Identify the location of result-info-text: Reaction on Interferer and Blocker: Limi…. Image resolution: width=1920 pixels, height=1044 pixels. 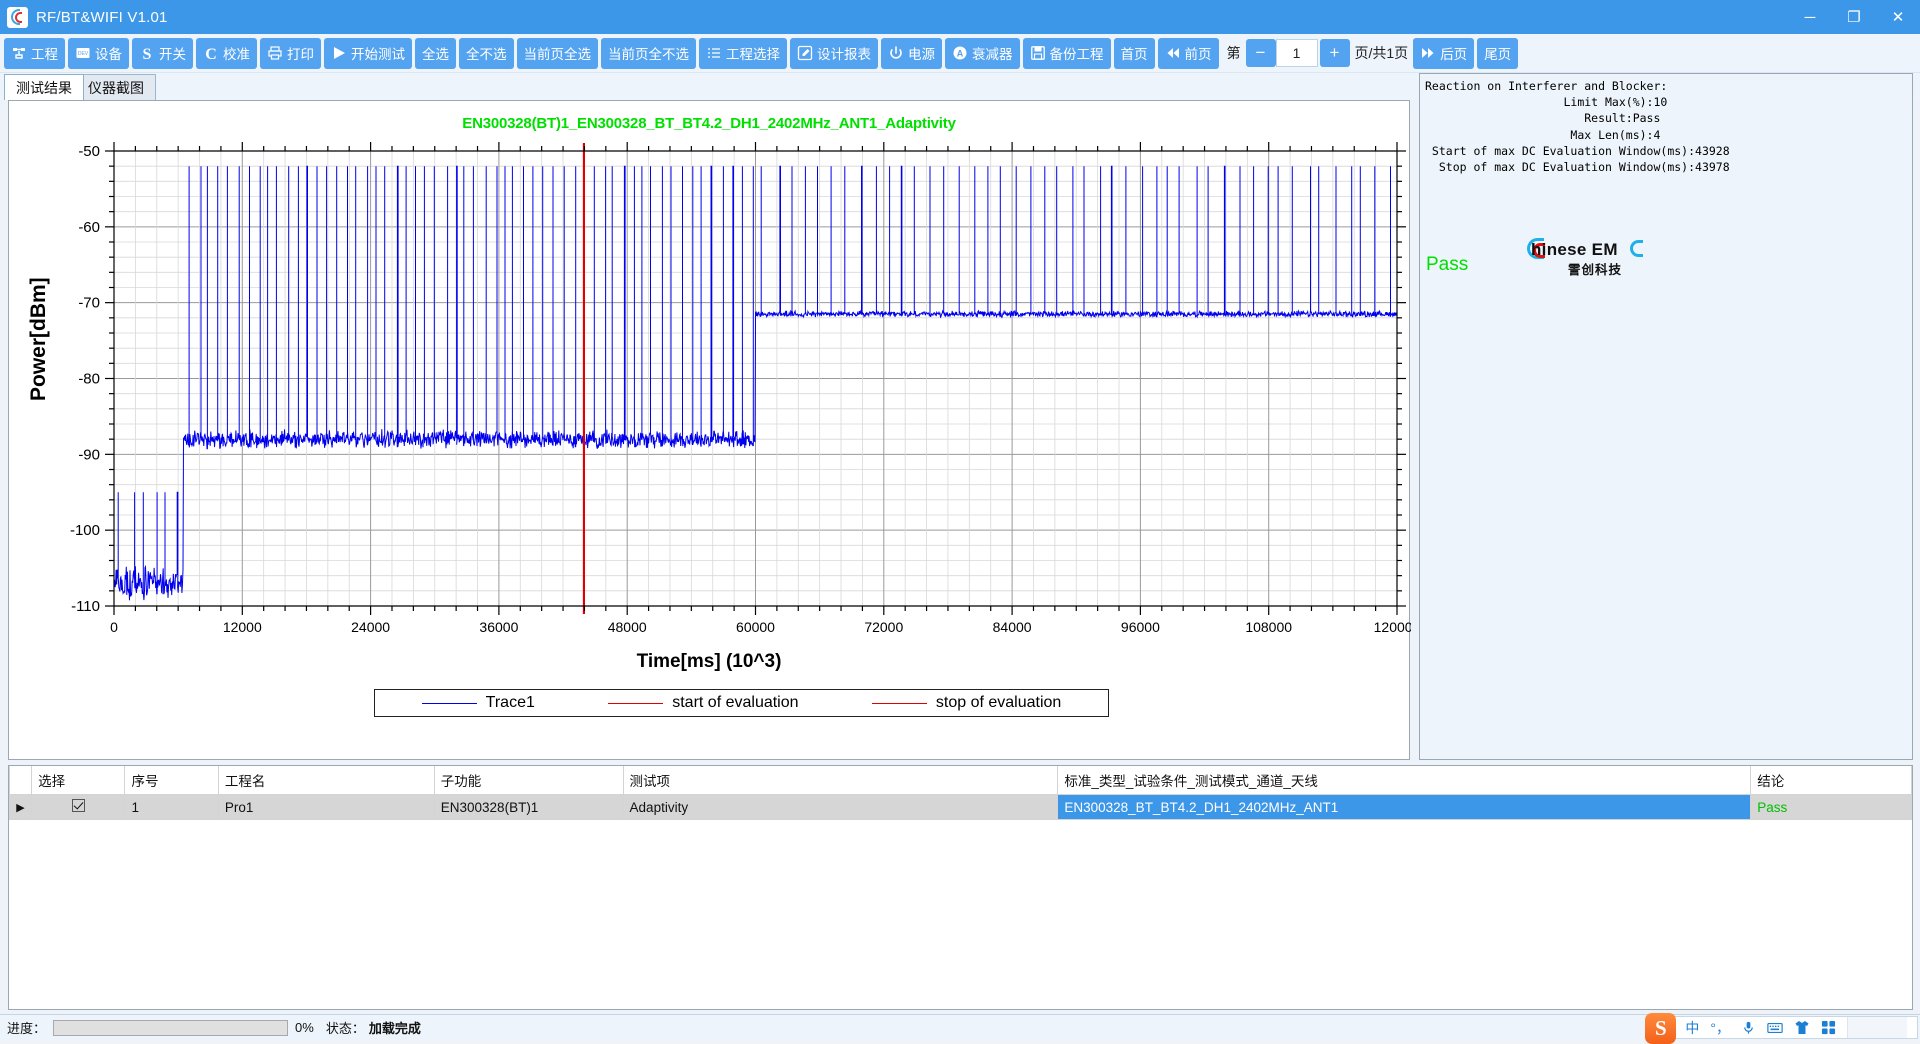
(1577, 127).